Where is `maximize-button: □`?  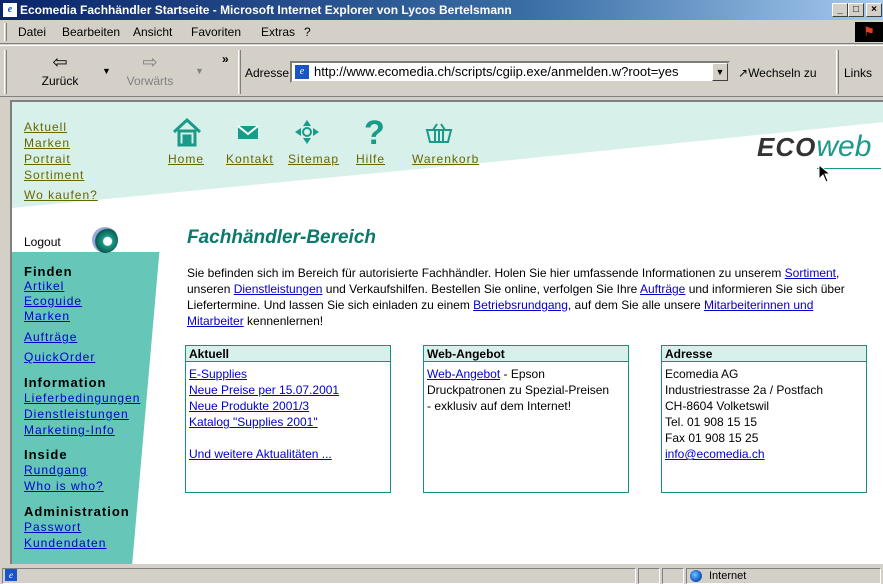 maximize-button: □ is located at coordinates (856, 10).